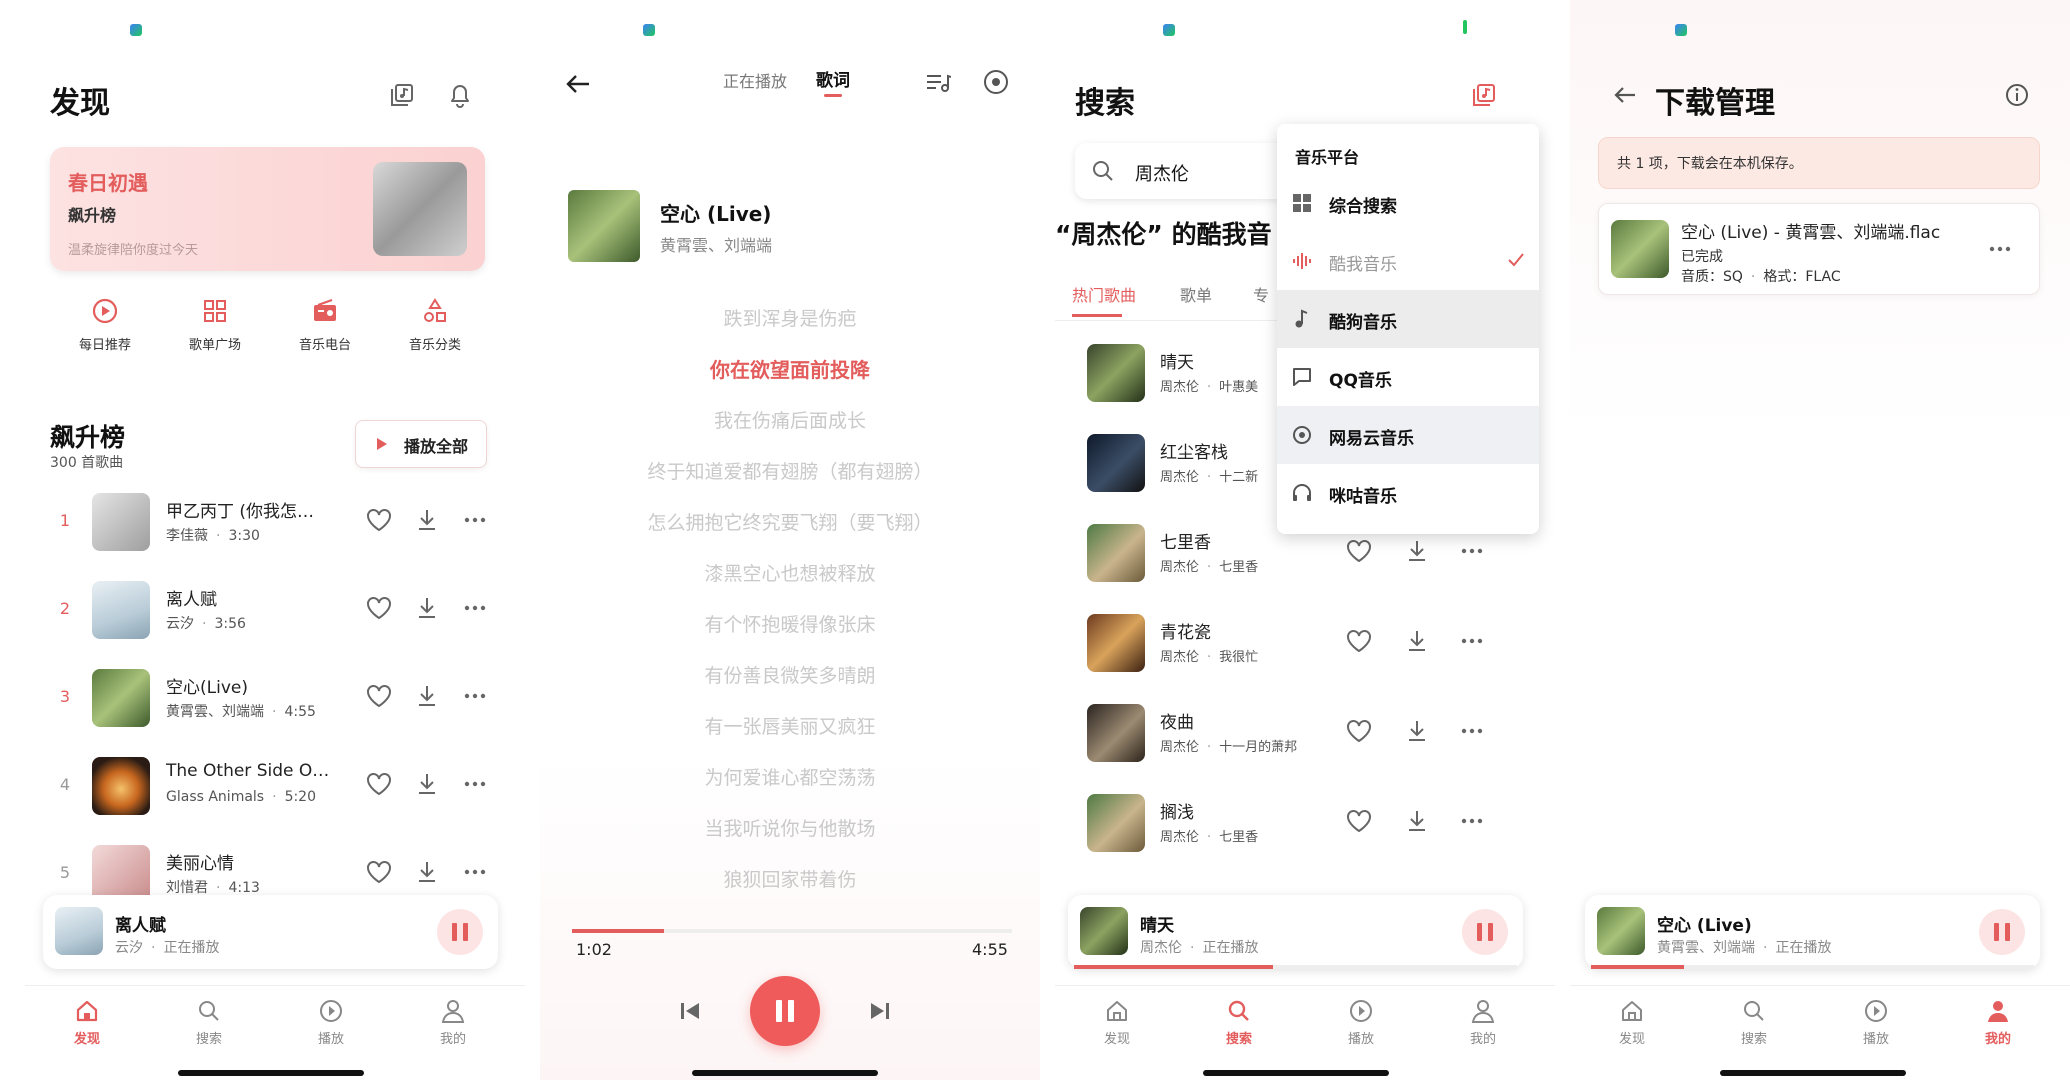  Describe the element at coordinates (270, 787) in the screenshot. I see `song-row: 4 The Other Side O… Glass Animals · 5:20` at that location.